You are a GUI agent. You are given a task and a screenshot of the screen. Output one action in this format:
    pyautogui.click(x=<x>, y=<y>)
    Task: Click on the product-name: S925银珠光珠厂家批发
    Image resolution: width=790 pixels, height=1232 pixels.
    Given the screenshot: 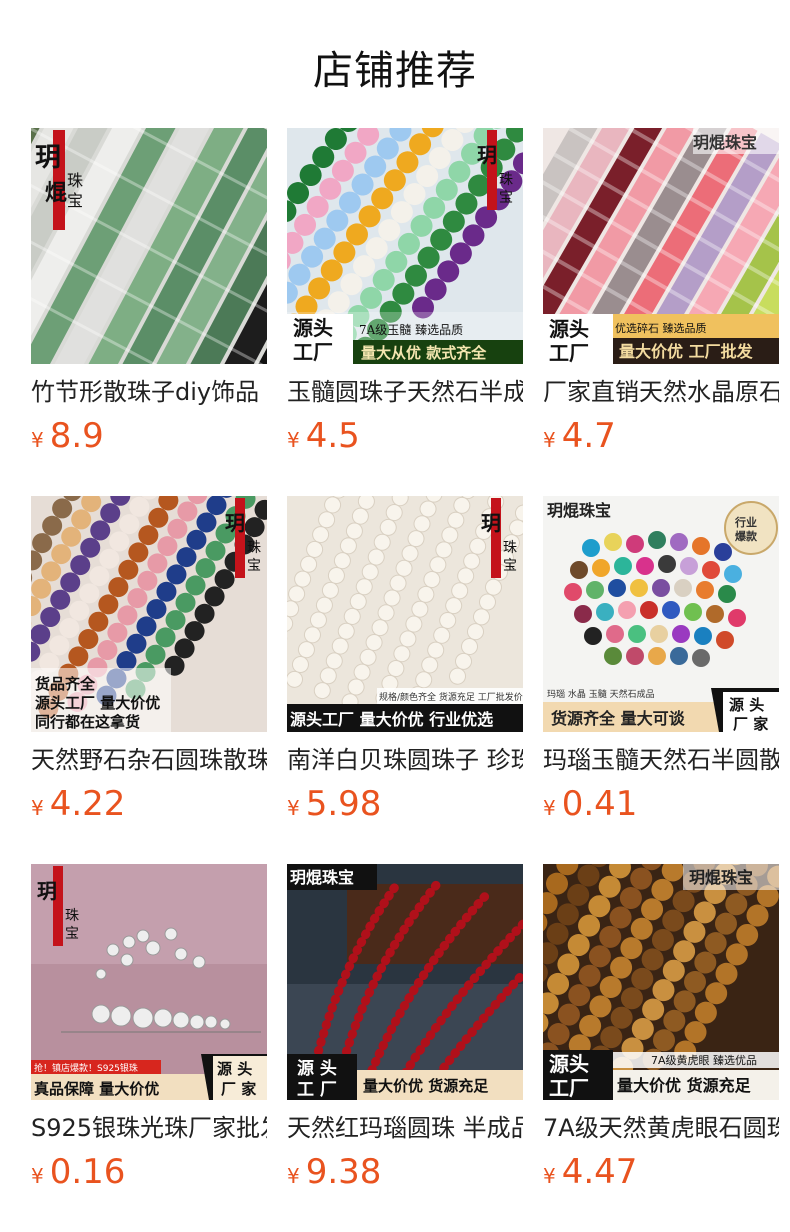 What is the action you would take?
    pyautogui.click(x=149, y=1128)
    